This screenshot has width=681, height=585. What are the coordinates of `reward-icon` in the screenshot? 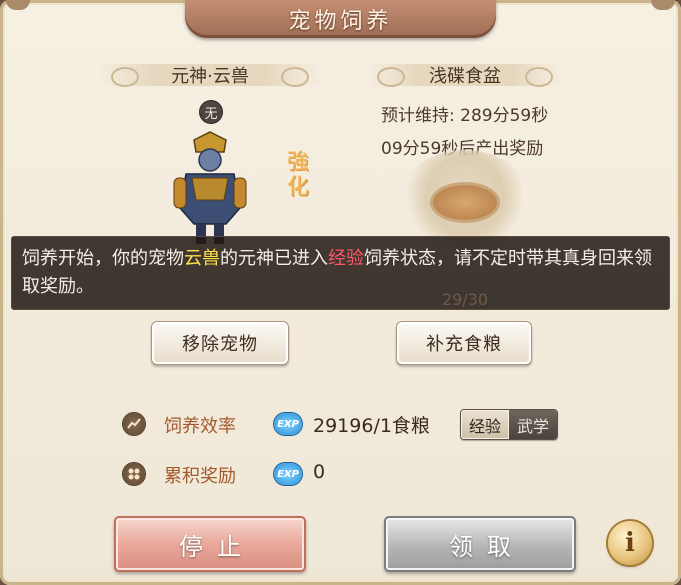 It's located at (134, 474).